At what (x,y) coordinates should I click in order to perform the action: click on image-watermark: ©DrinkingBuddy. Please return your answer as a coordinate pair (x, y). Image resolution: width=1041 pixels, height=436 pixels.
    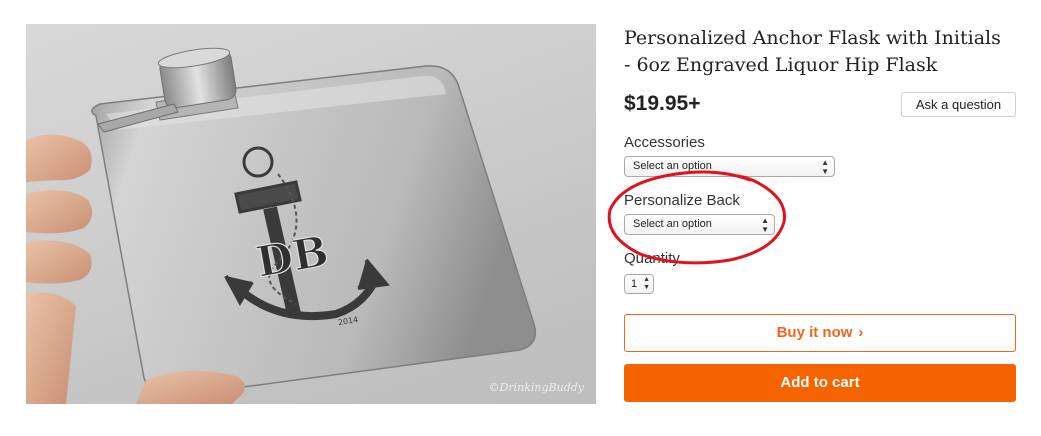
    Looking at the image, I should click on (536, 387).